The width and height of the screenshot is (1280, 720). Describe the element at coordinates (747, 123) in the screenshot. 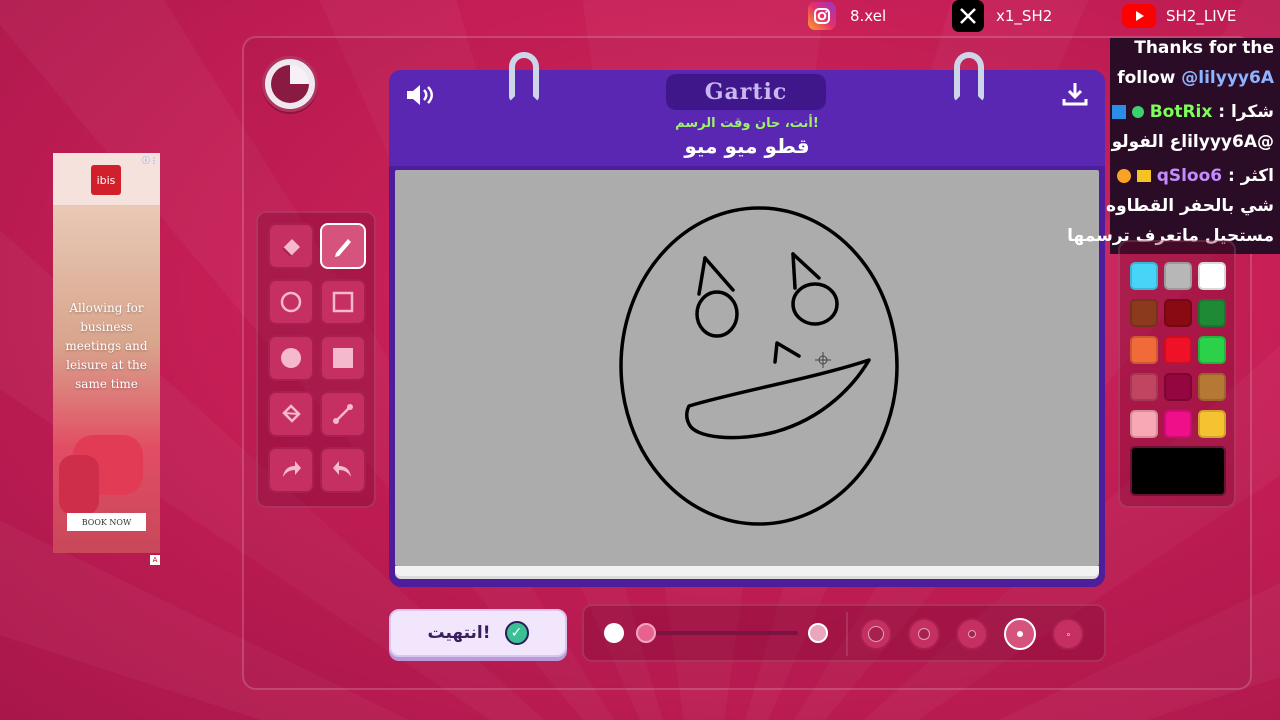

I see `draw-prompt: أنت، حان وقت الرسم!` at that location.